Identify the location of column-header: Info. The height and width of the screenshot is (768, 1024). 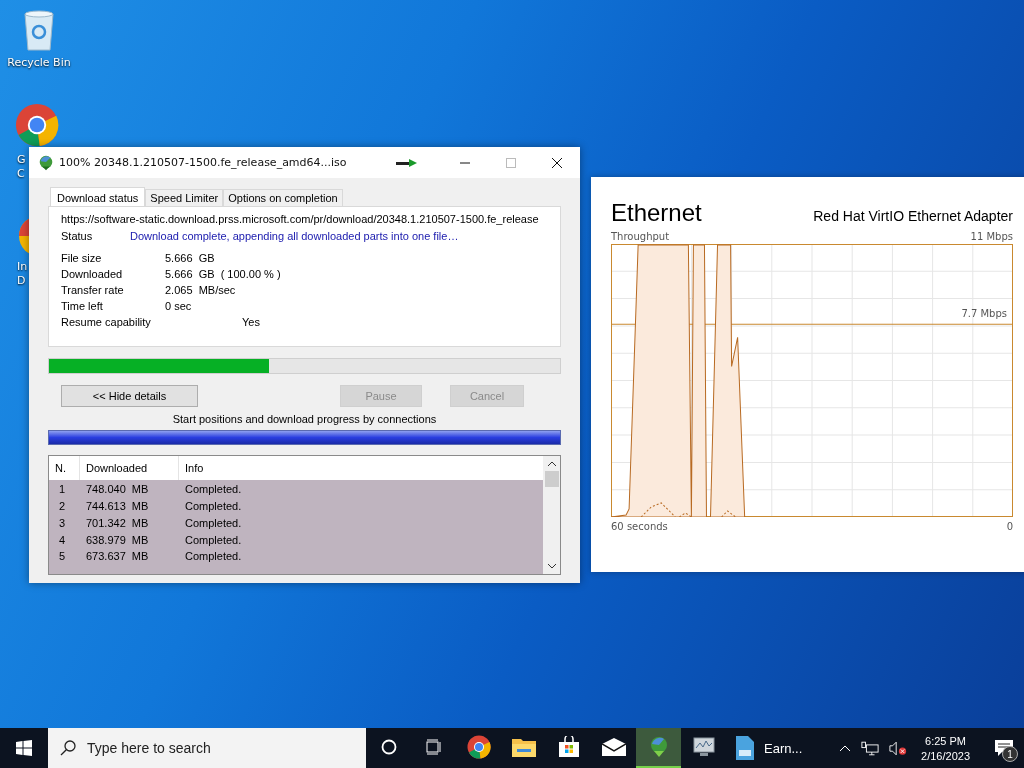
(361, 468).